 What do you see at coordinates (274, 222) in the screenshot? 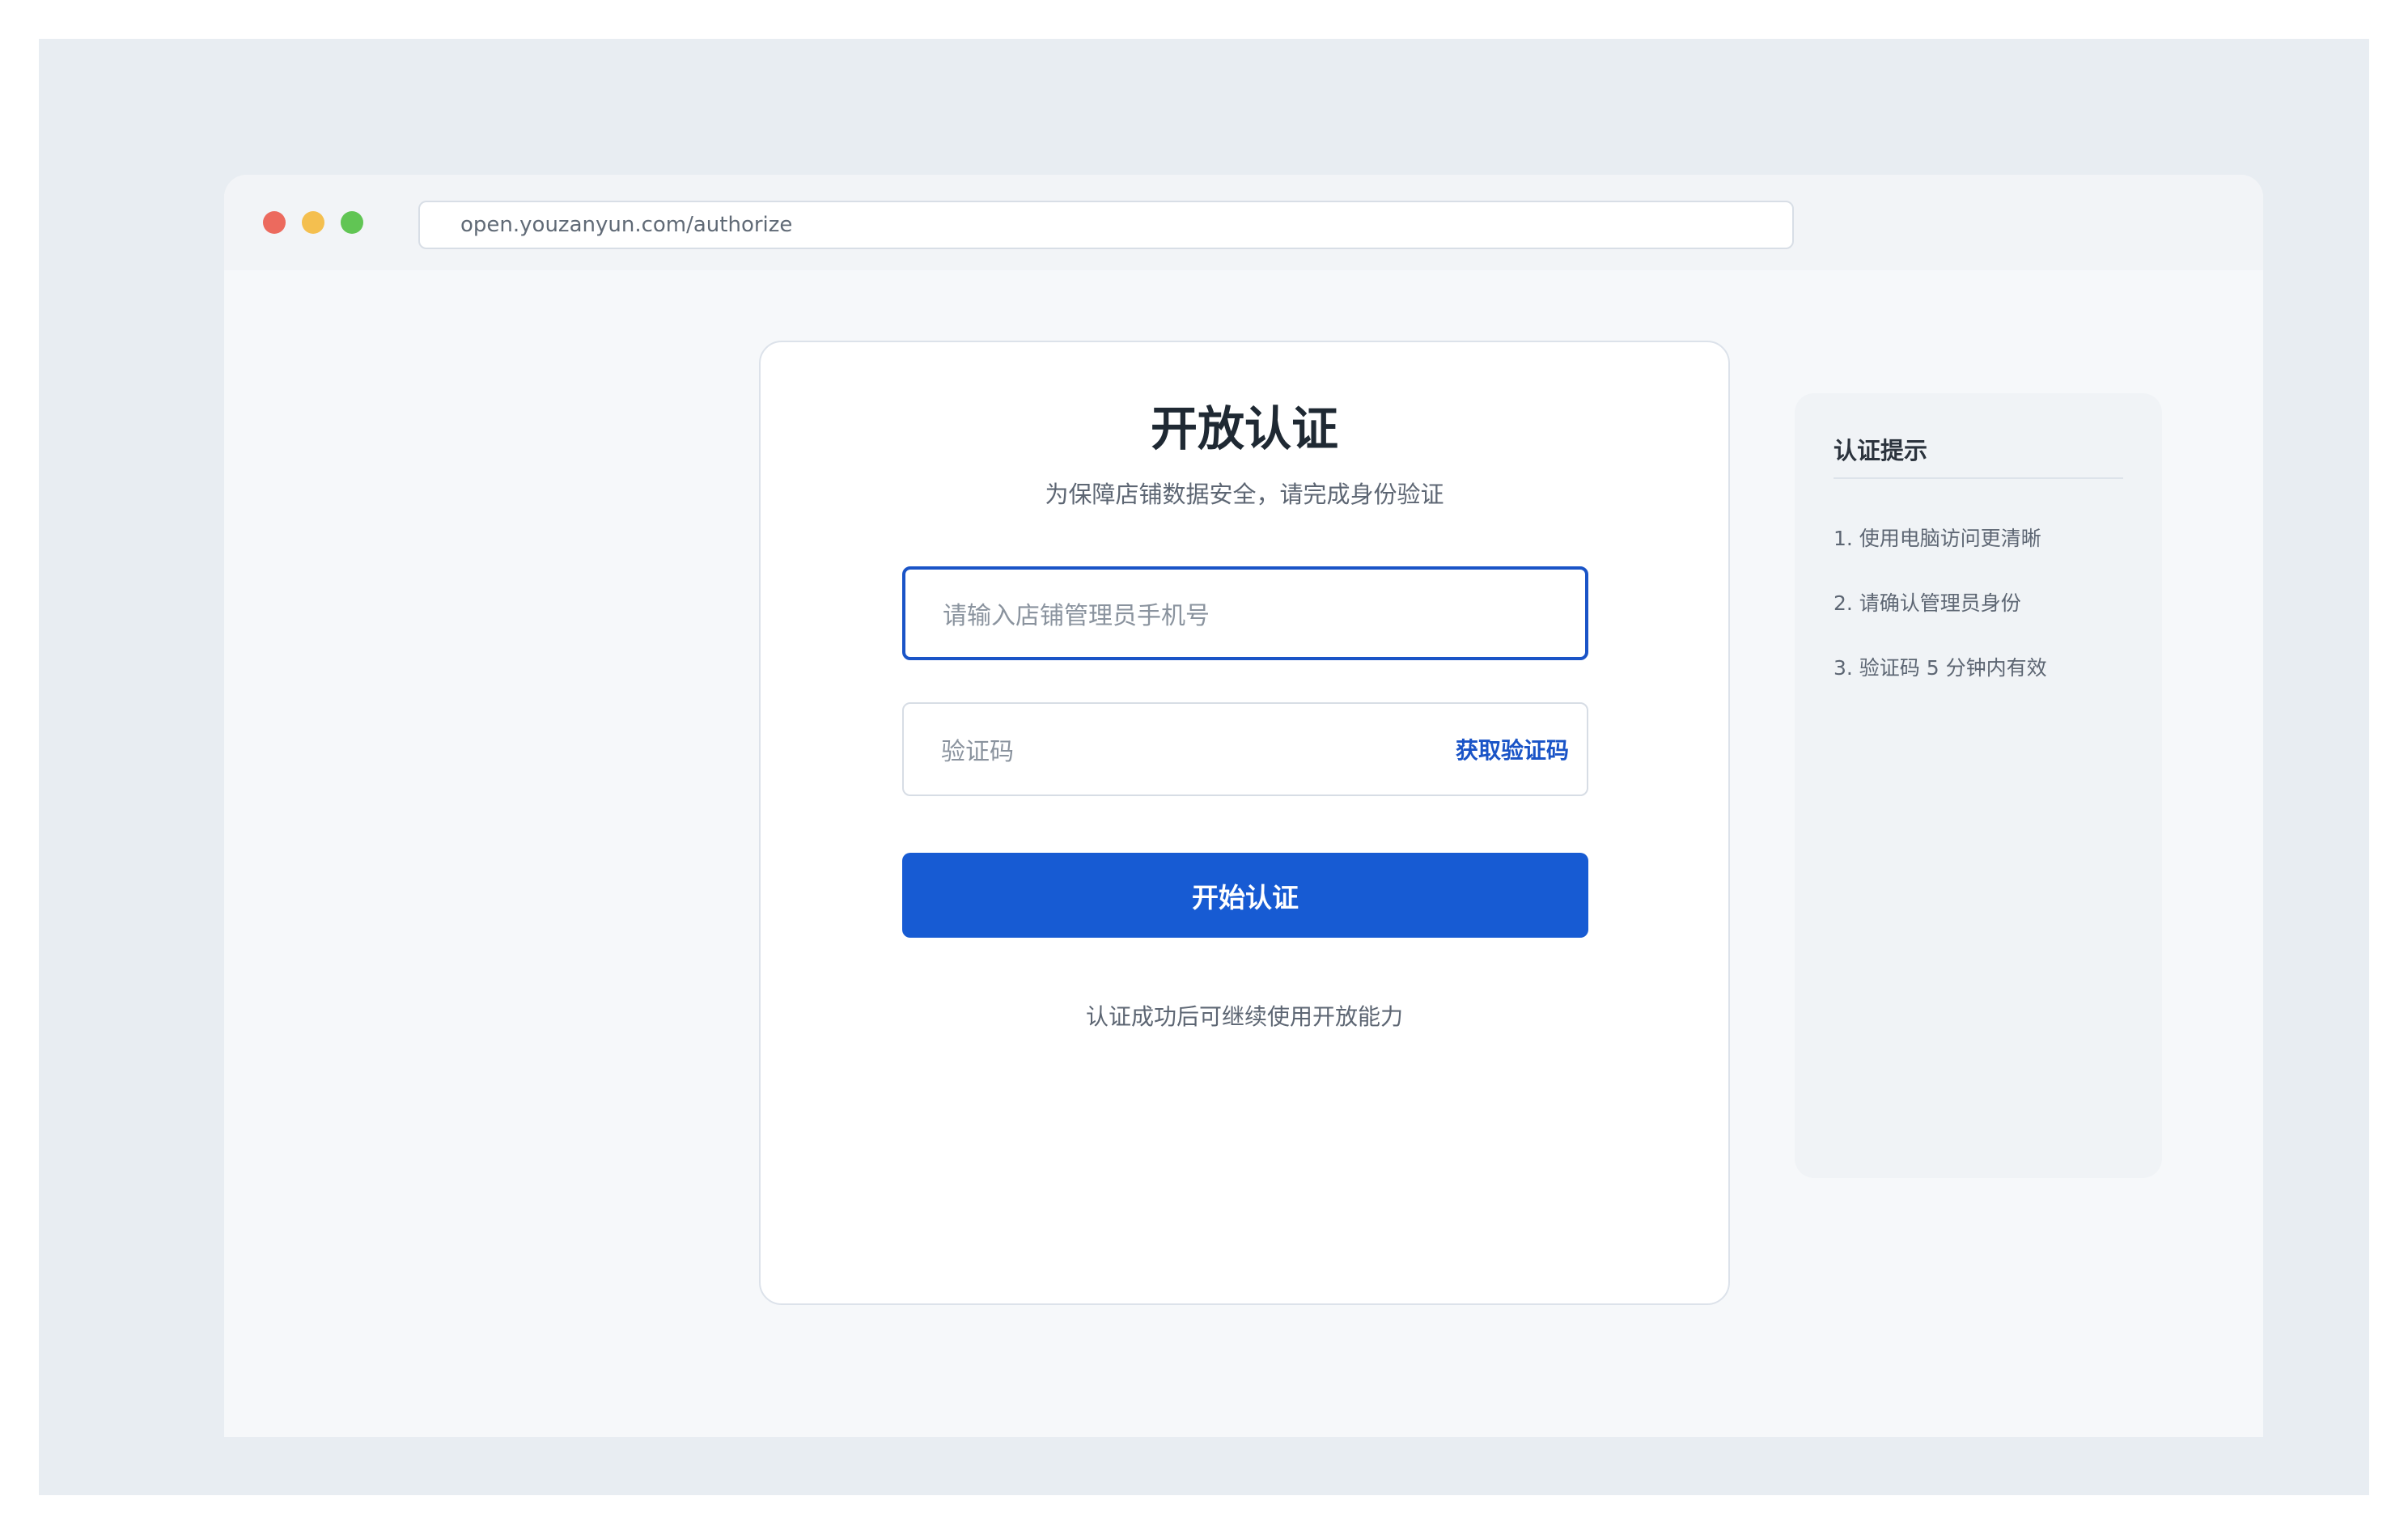
I see `close-window-dot` at bounding box center [274, 222].